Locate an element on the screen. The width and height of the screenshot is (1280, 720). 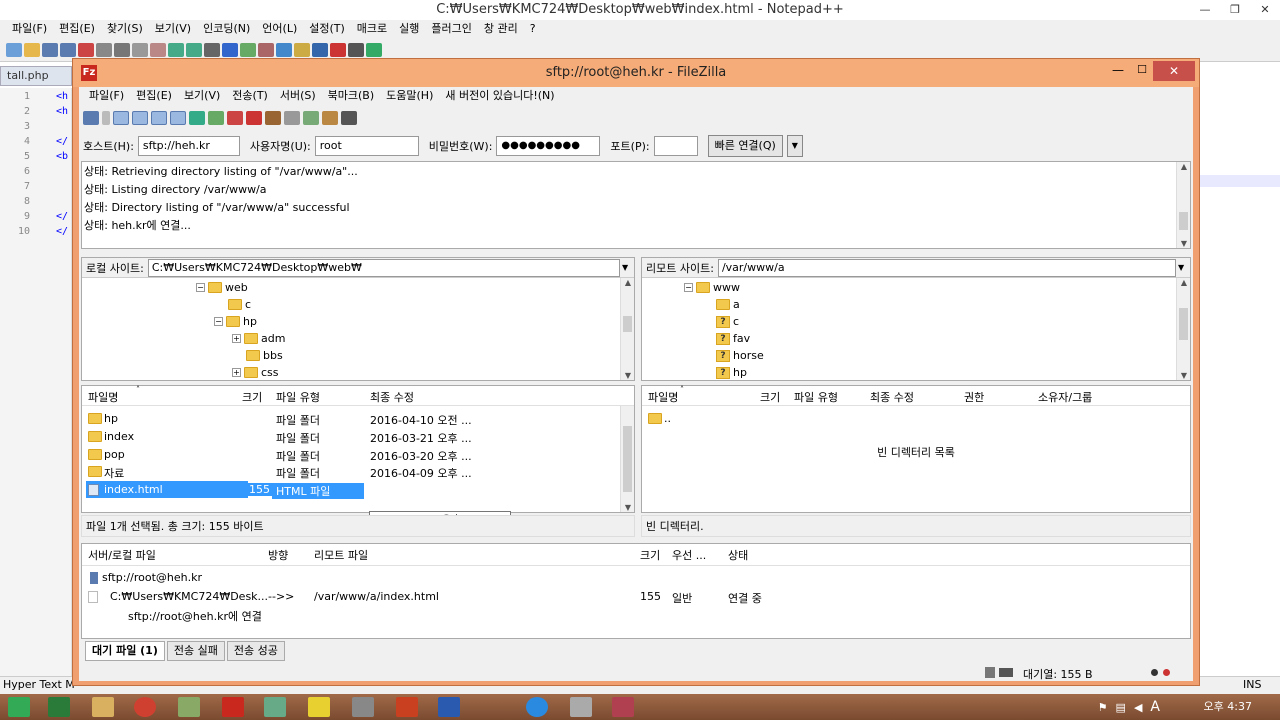
tree-node: − web is located at coordinates (222, 287).